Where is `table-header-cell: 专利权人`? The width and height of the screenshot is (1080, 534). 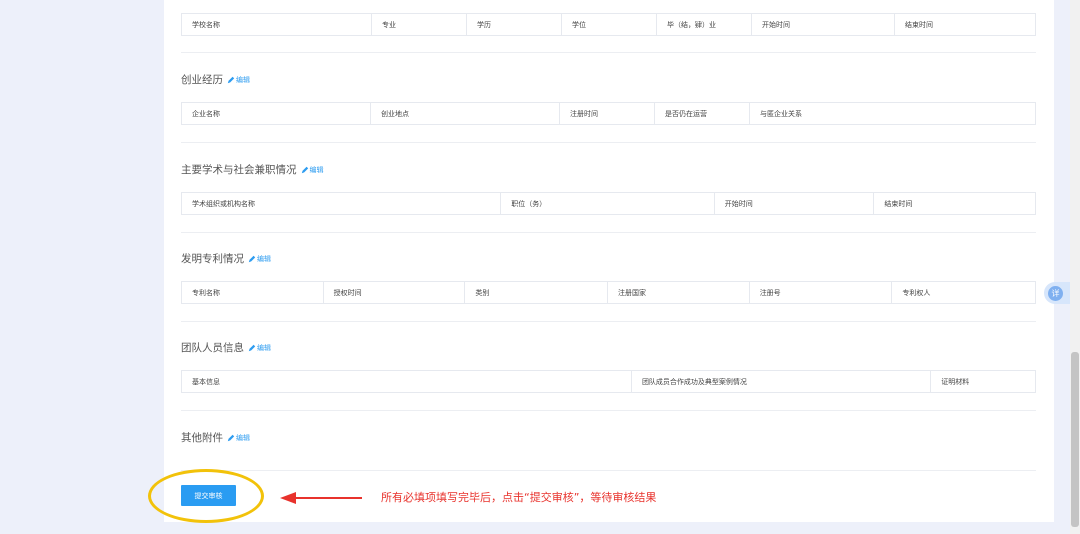
table-header-cell: 专利权人 is located at coordinates (916, 292).